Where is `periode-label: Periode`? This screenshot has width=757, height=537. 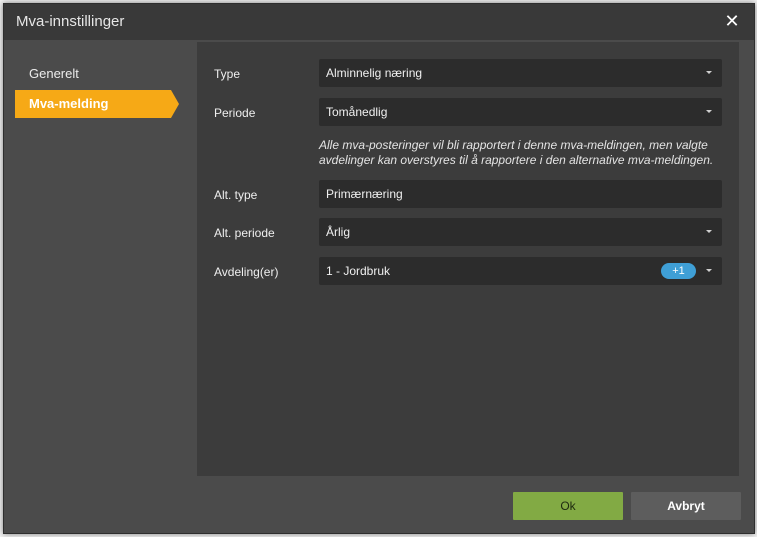
periode-label: Periode is located at coordinates (235, 113).